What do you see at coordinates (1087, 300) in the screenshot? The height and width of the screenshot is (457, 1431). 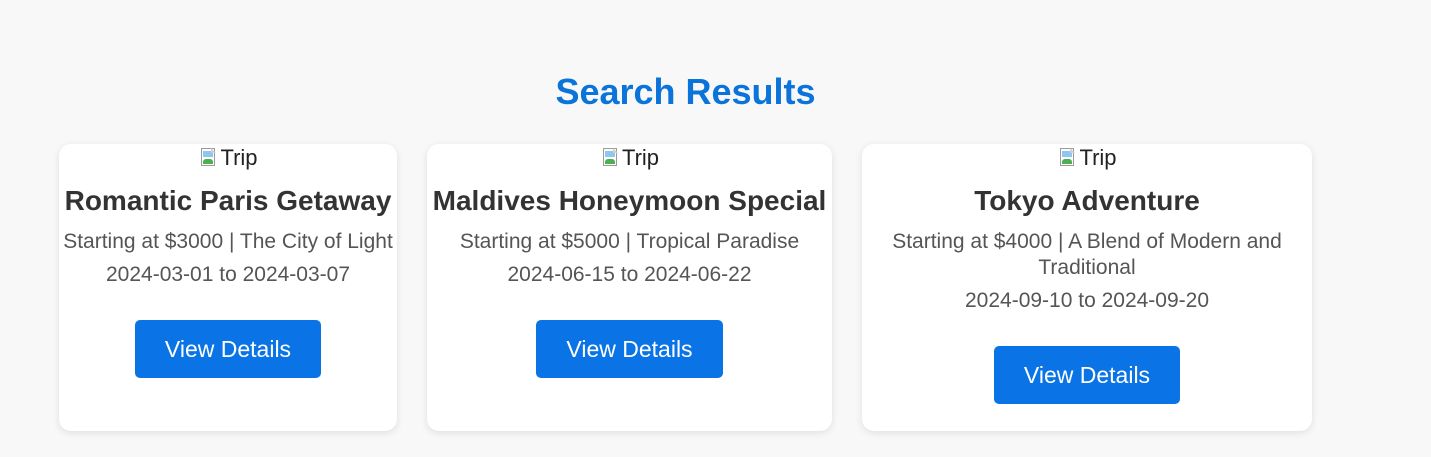 I see `trip-dates: 2024-09-10 to 2024-09-20` at bounding box center [1087, 300].